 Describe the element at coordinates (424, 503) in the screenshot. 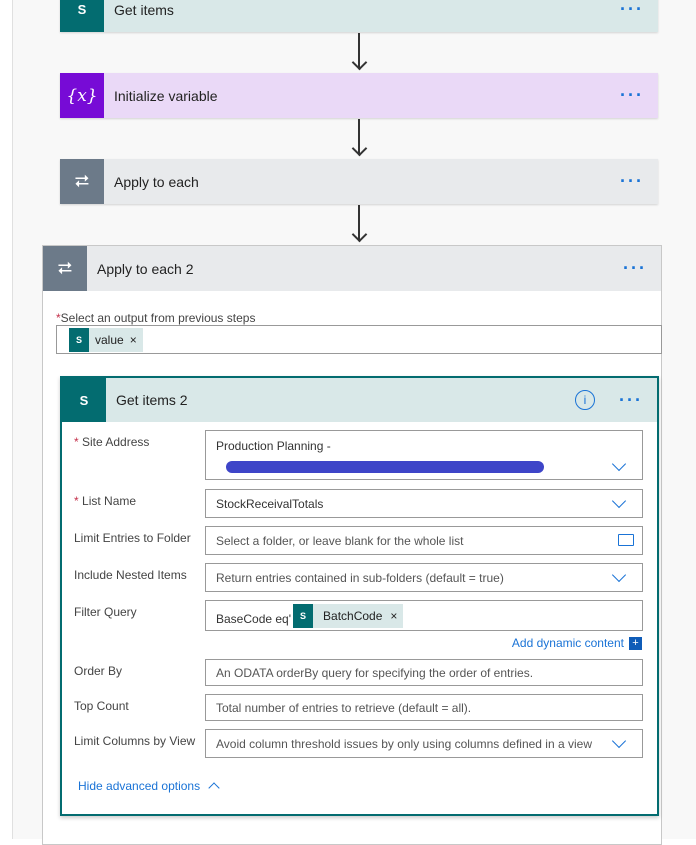

I see `list-name-dropdown: StockReceivalTotals` at that location.